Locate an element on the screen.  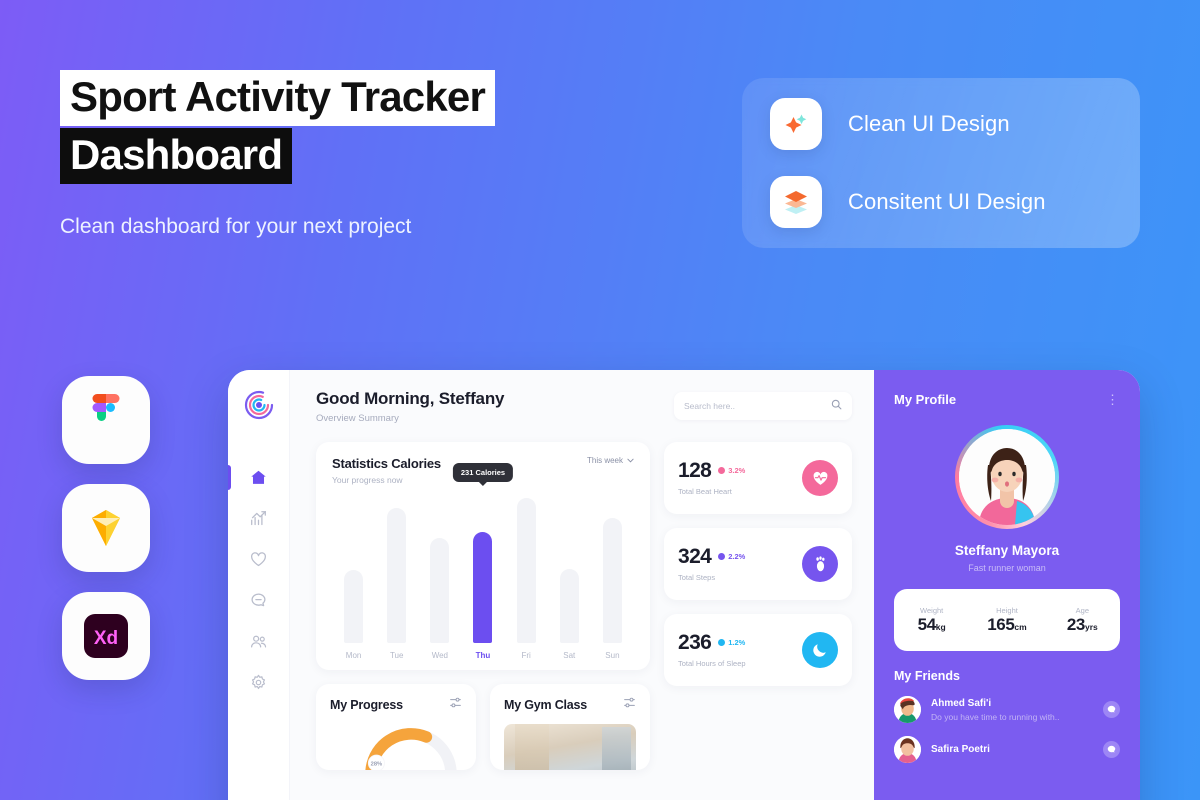
stat-value-row: 128 3.2% is located at coordinates (711, 470).